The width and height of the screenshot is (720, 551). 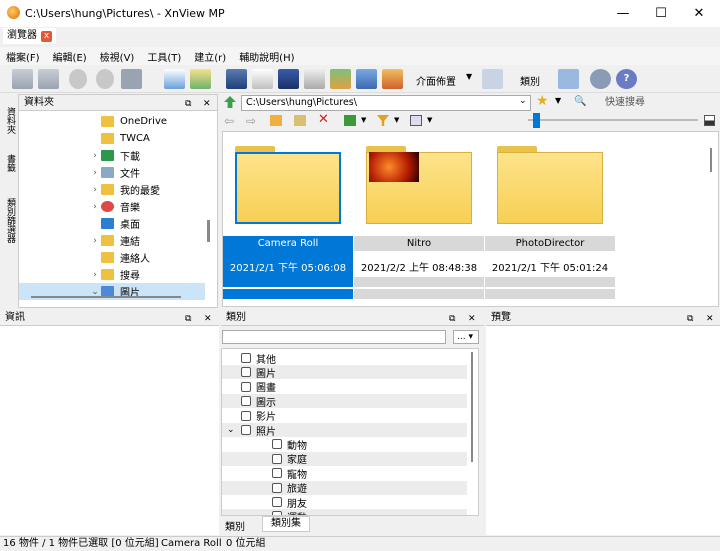 I want to click on slideshow-icon, so click(x=314, y=79).